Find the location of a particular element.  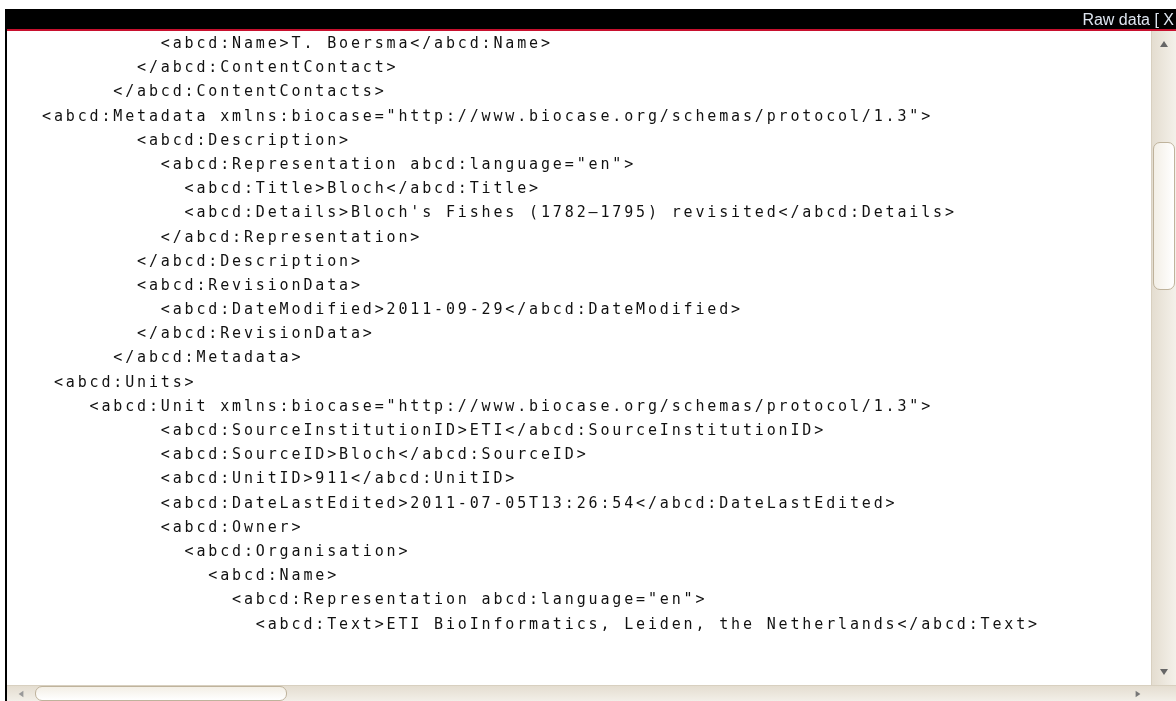

code-line: <abcd:Units> is located at coordinates (125, 382).